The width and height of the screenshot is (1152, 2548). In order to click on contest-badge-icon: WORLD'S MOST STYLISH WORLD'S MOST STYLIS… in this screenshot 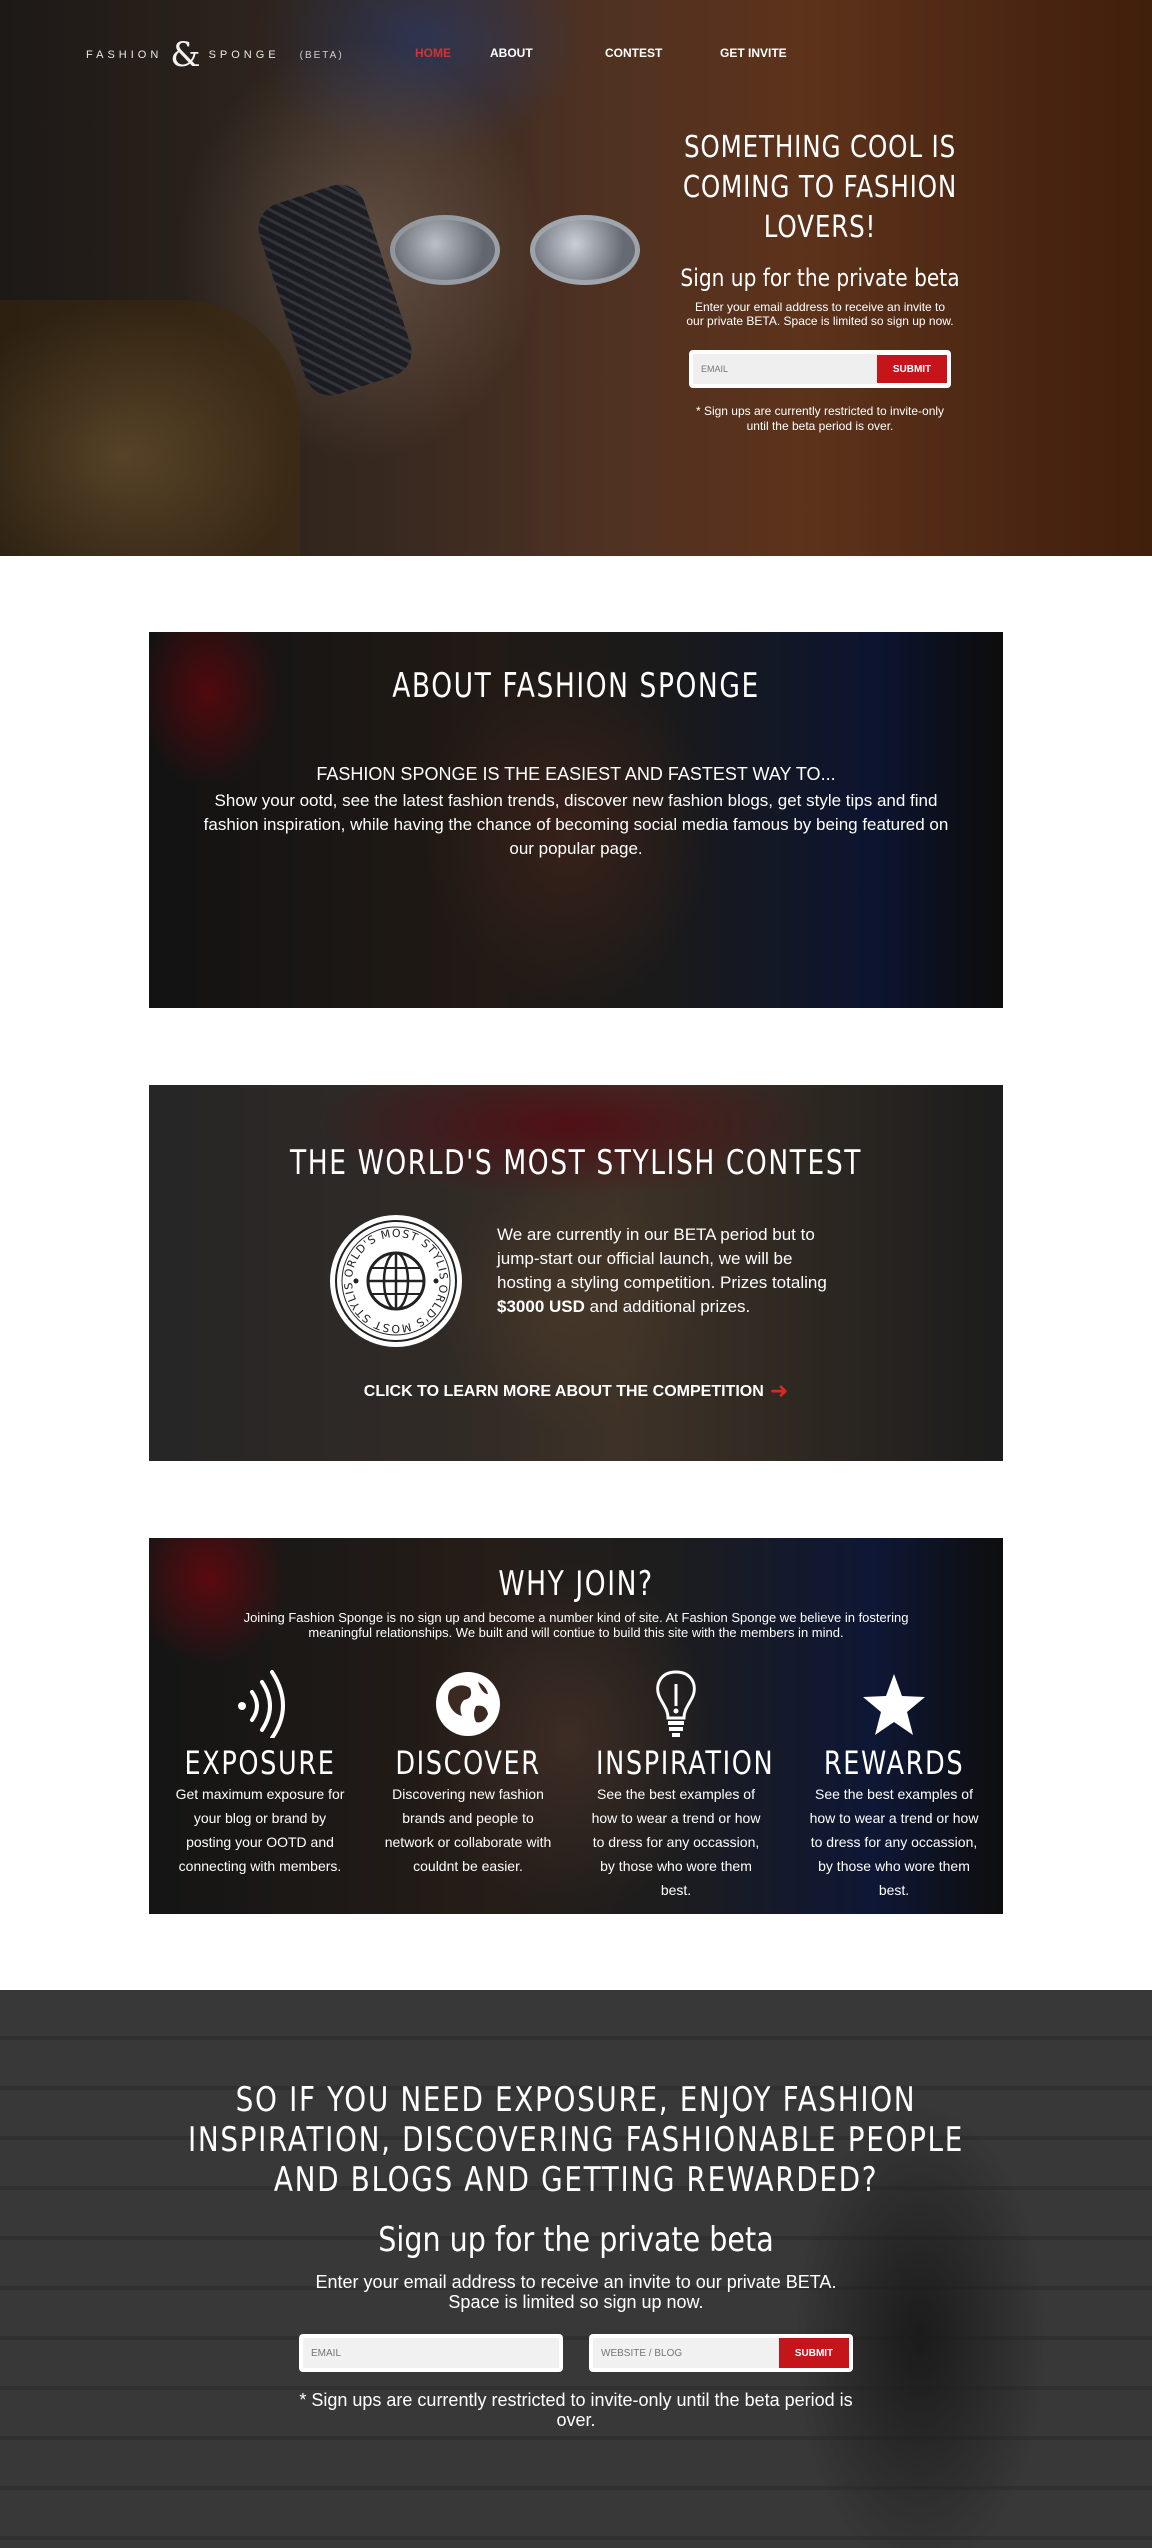, I will do `click(396, 1281)`.